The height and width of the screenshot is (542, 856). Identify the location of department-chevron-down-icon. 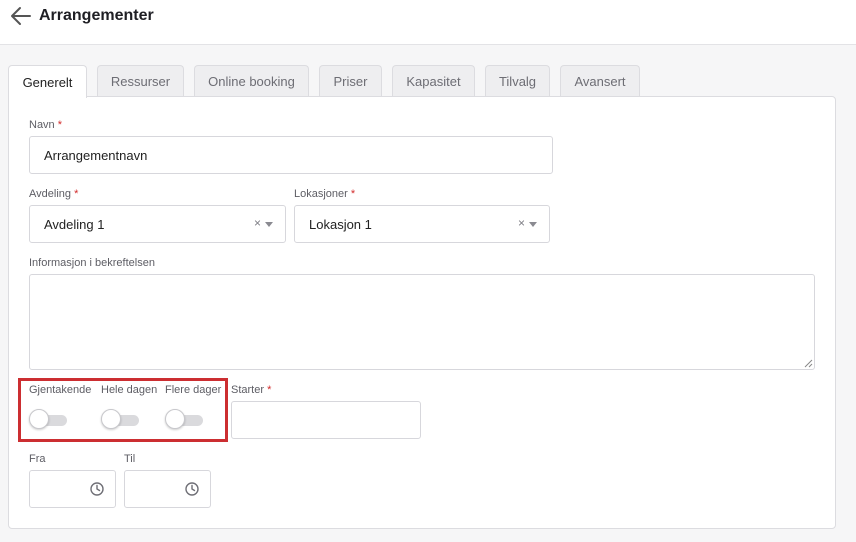
(269, 224).